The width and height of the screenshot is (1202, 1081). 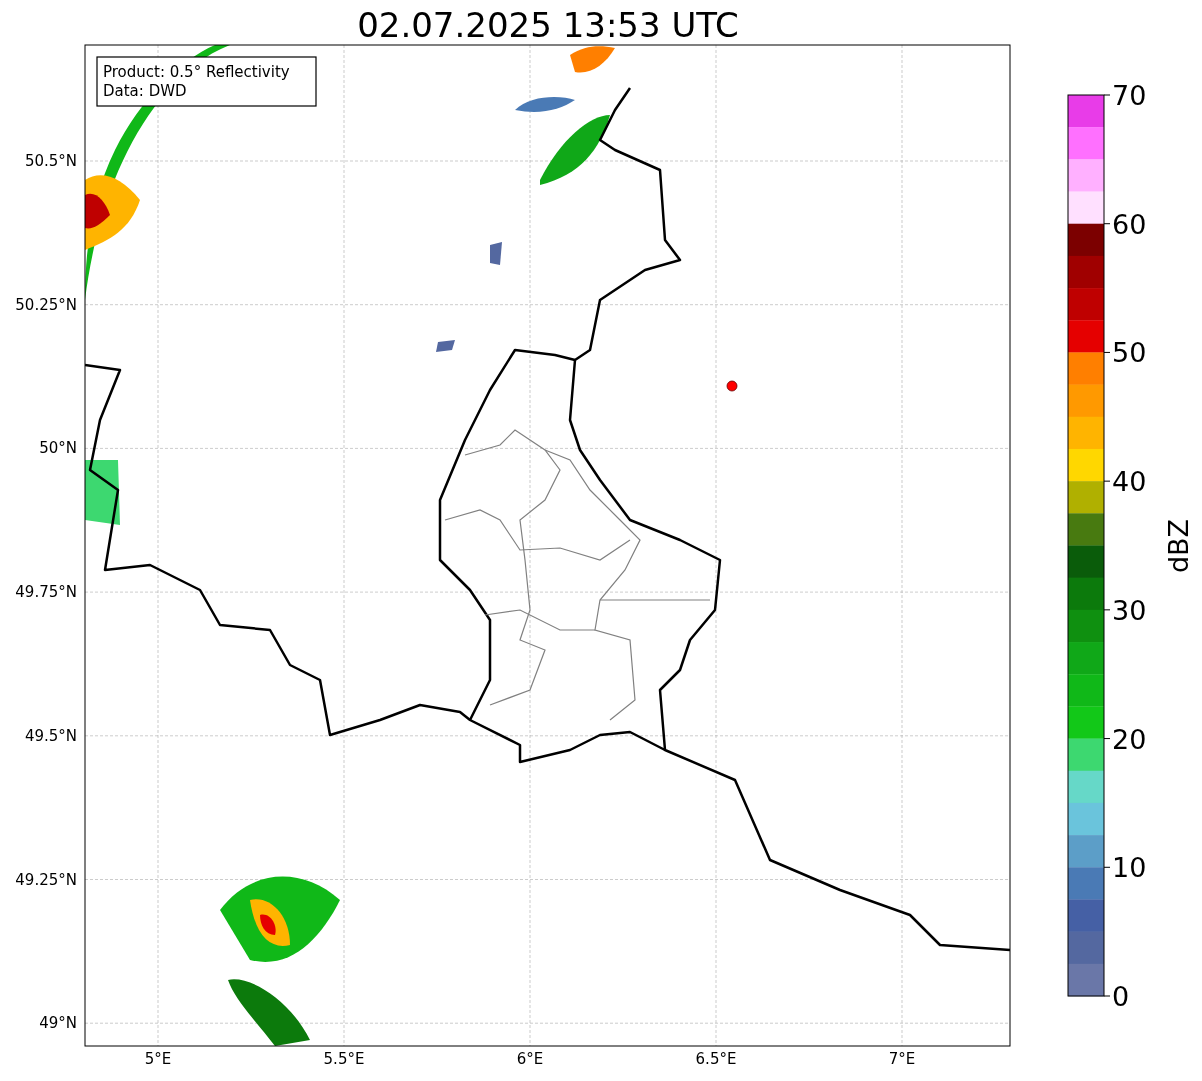 I want to click on longitude-label: 6.5°E, so click(x=716, y=1059).